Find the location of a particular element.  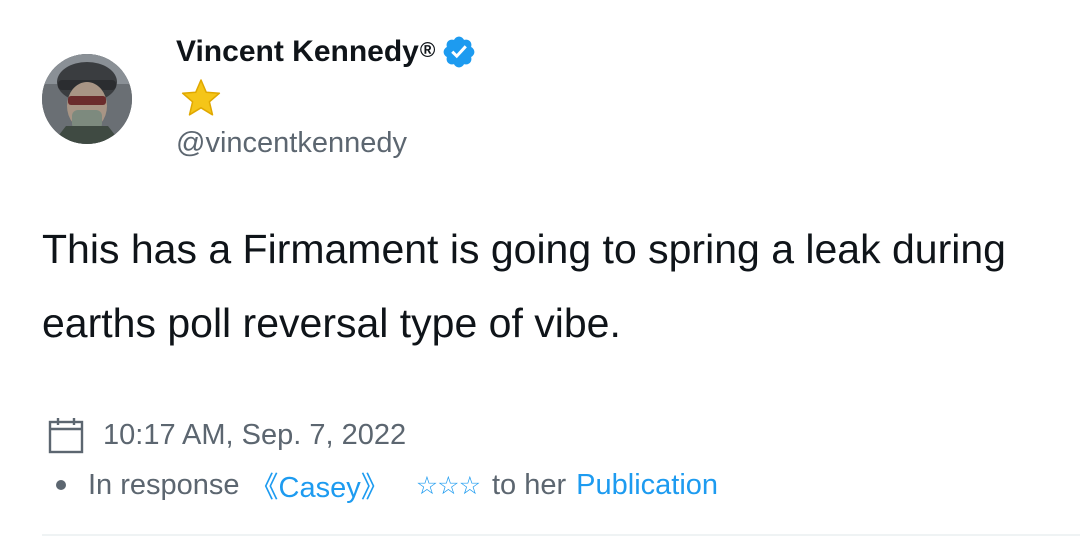

response-stars: ☆☆☆ is located at coordinates (448, 485).